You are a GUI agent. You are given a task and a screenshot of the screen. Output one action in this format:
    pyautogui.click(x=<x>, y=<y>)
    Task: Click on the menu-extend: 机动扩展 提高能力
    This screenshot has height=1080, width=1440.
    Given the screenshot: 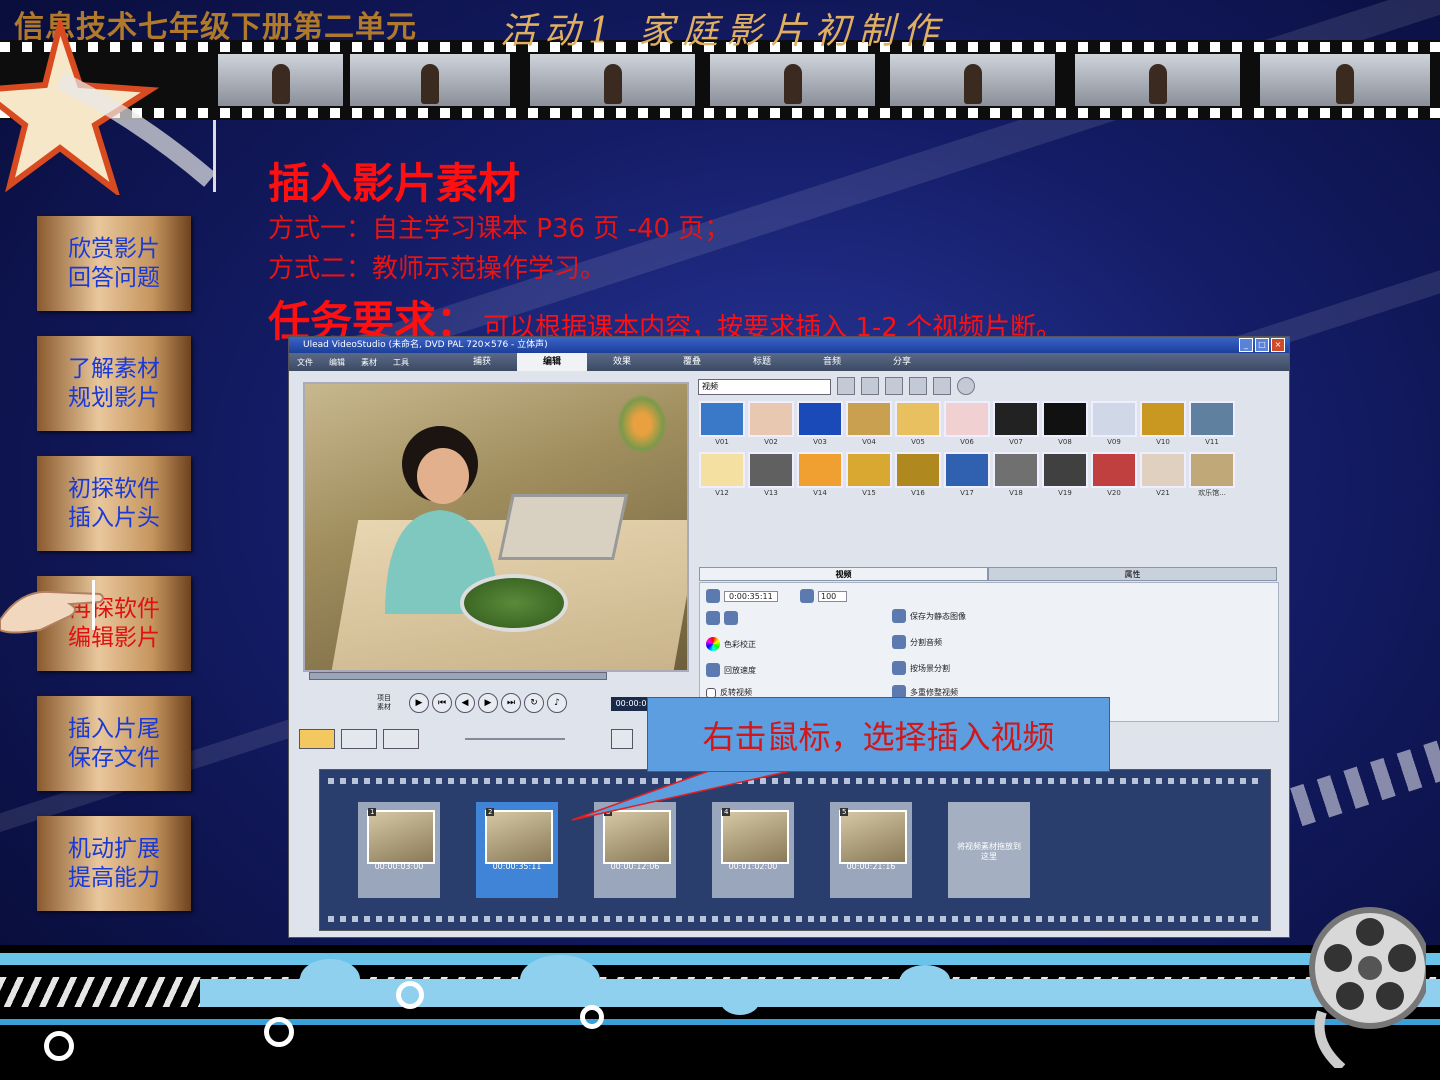 What is the action you would take?
    pyautogui.click(x=114, y=863)
    